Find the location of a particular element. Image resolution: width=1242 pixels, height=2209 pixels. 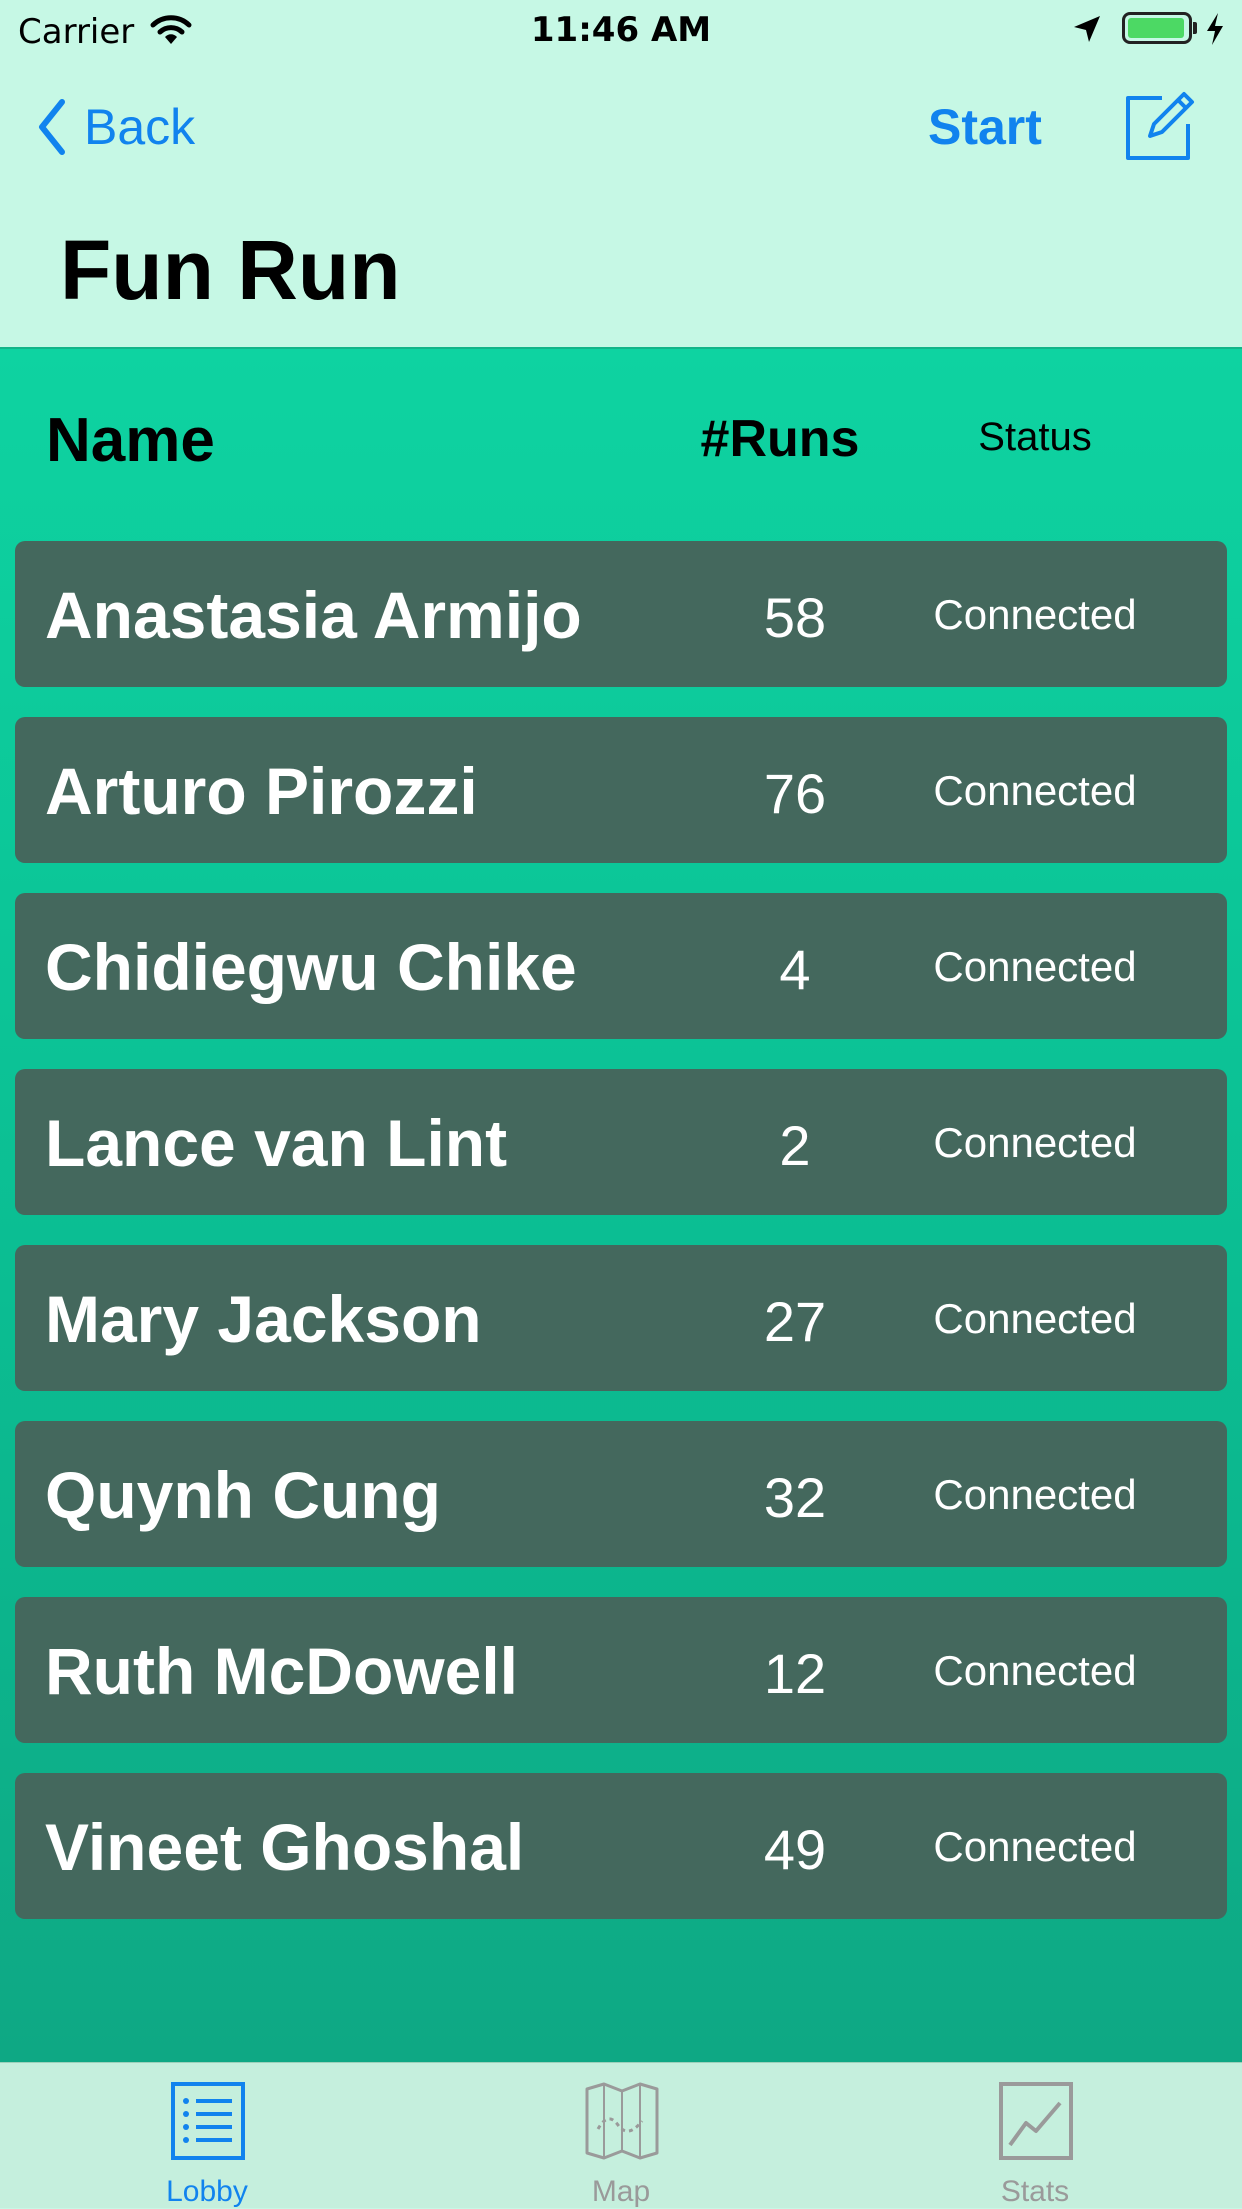

header-name: Name is located at coordinates (130, 440).